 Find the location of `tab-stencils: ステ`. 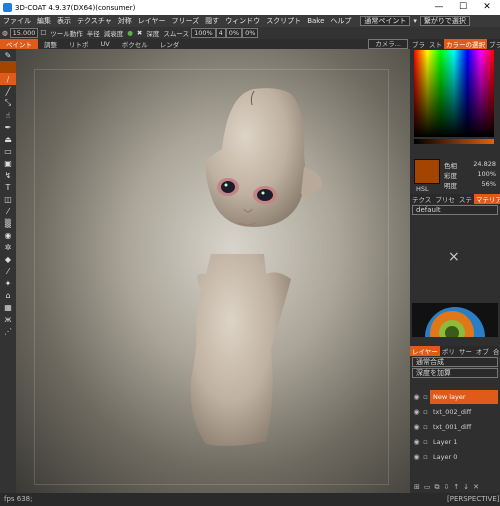

tab-stencils: ステ is located at coordinates (465, 199).